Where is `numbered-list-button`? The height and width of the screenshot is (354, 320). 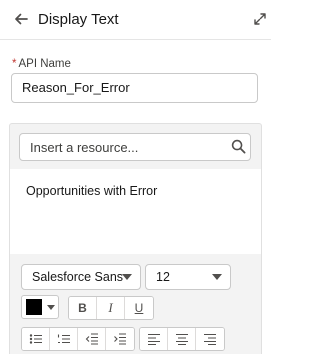
numbered-list-button is located at coordinates (64, 339).